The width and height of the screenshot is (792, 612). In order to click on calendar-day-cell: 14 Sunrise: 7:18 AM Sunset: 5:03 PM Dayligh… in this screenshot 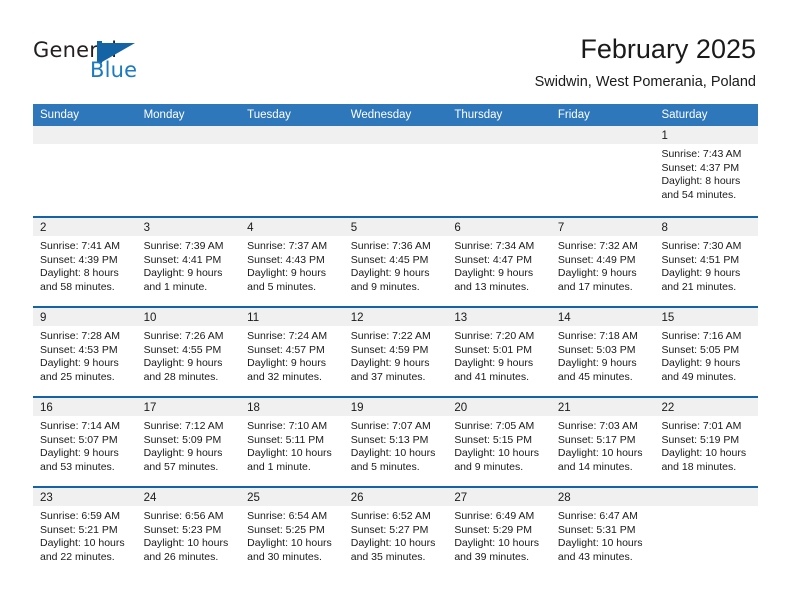, I will do `click(602, 352)`.